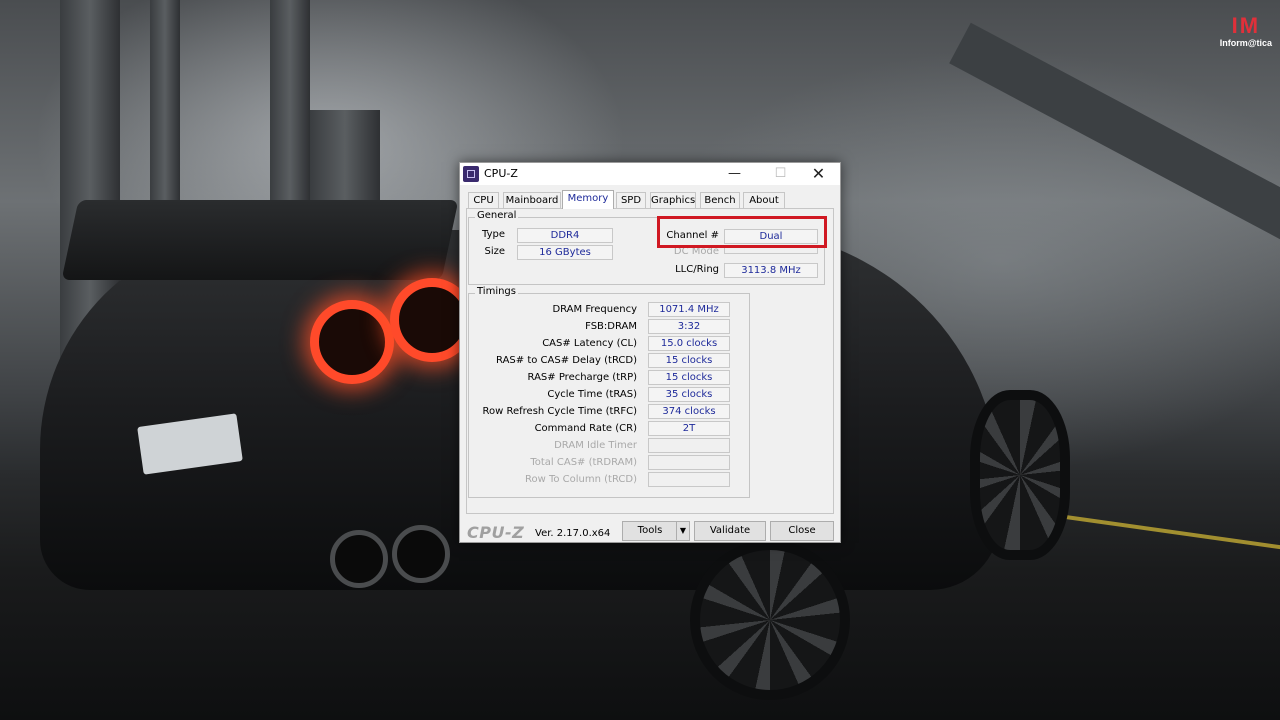 The image size is (1280, 720). Describe the element at coordinates (689, 309) in the screenshot. I see `timing-value: 1071.4 MHz` at that location.